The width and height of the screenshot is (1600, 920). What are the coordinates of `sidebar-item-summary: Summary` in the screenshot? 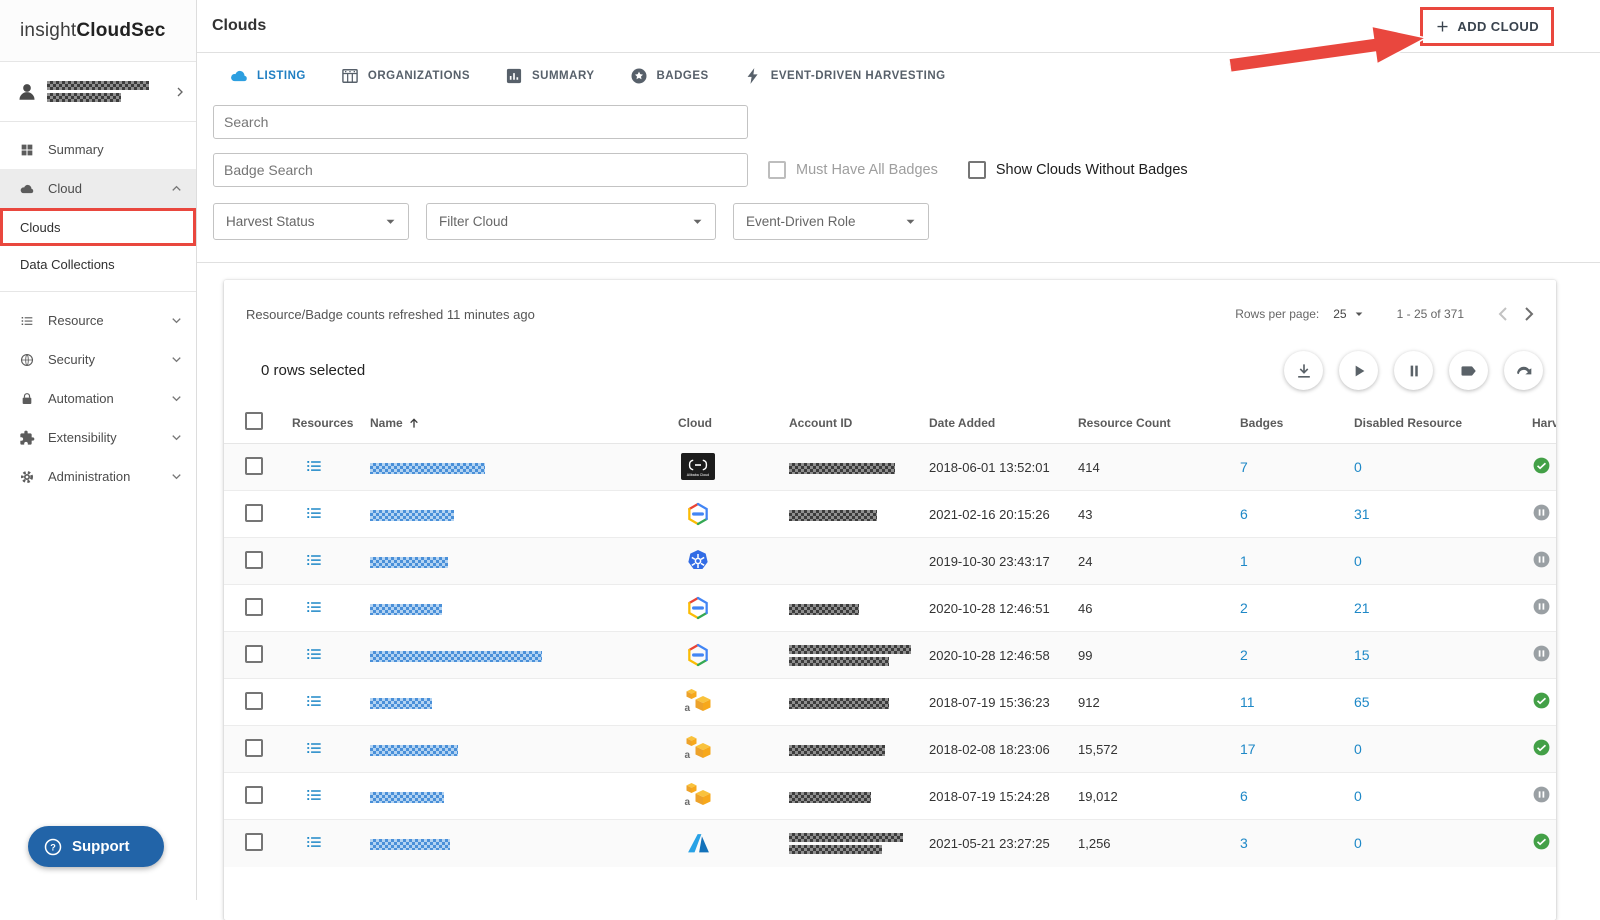 It's located at (98, 149).